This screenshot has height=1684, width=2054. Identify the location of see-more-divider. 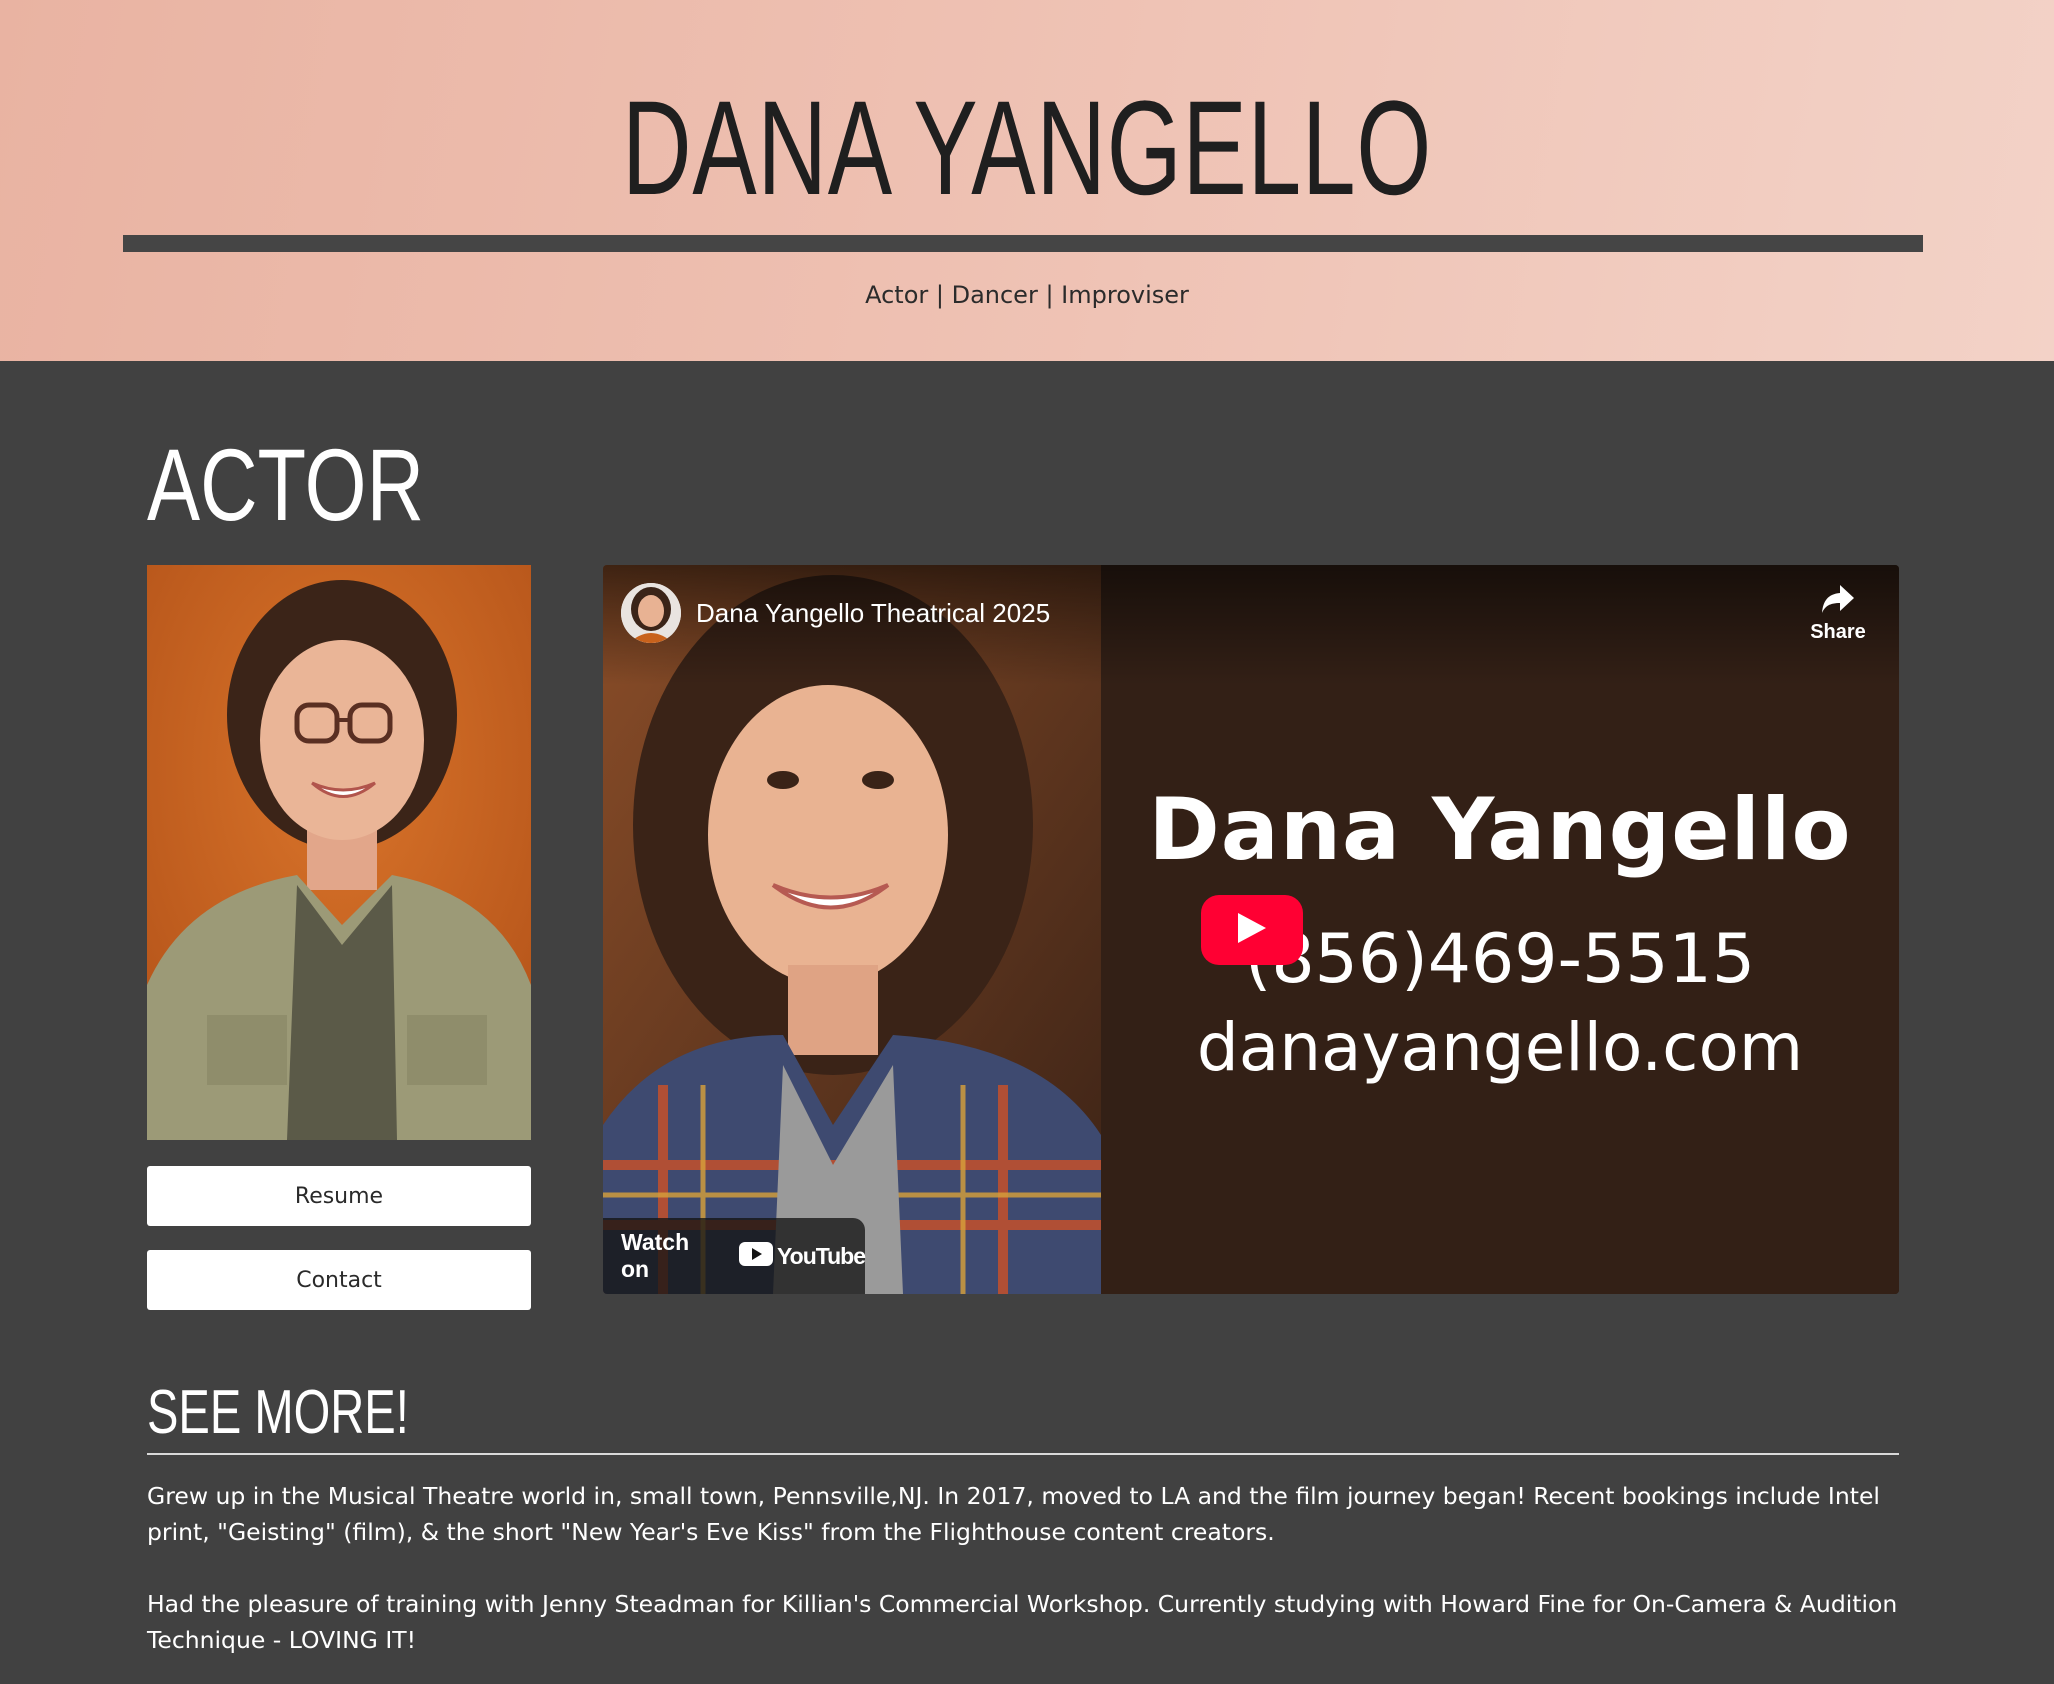
(1023, 1454).